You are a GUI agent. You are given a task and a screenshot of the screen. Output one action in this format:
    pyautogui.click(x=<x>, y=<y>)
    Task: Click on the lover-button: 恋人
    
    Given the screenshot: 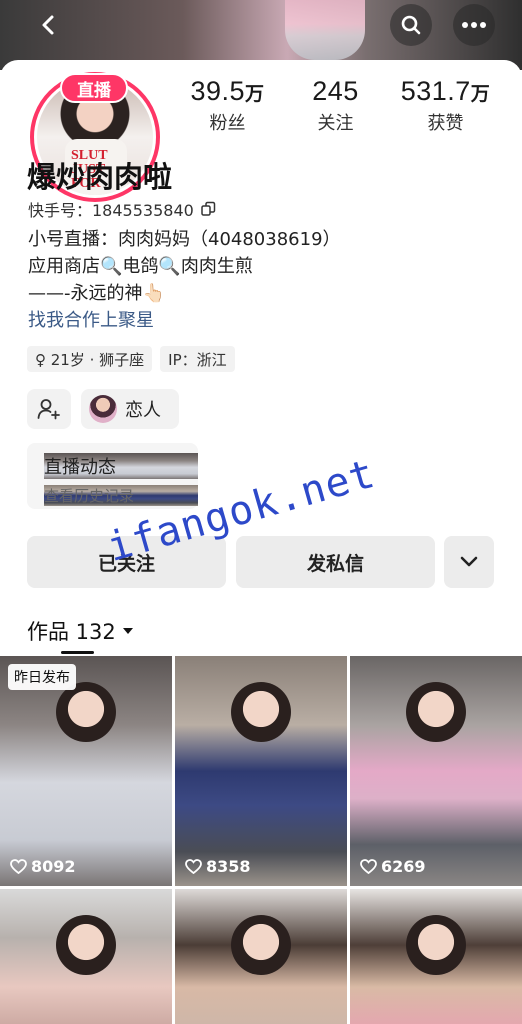 What is the action you would take?
    pyautogui.click(x=130, y=409)
    